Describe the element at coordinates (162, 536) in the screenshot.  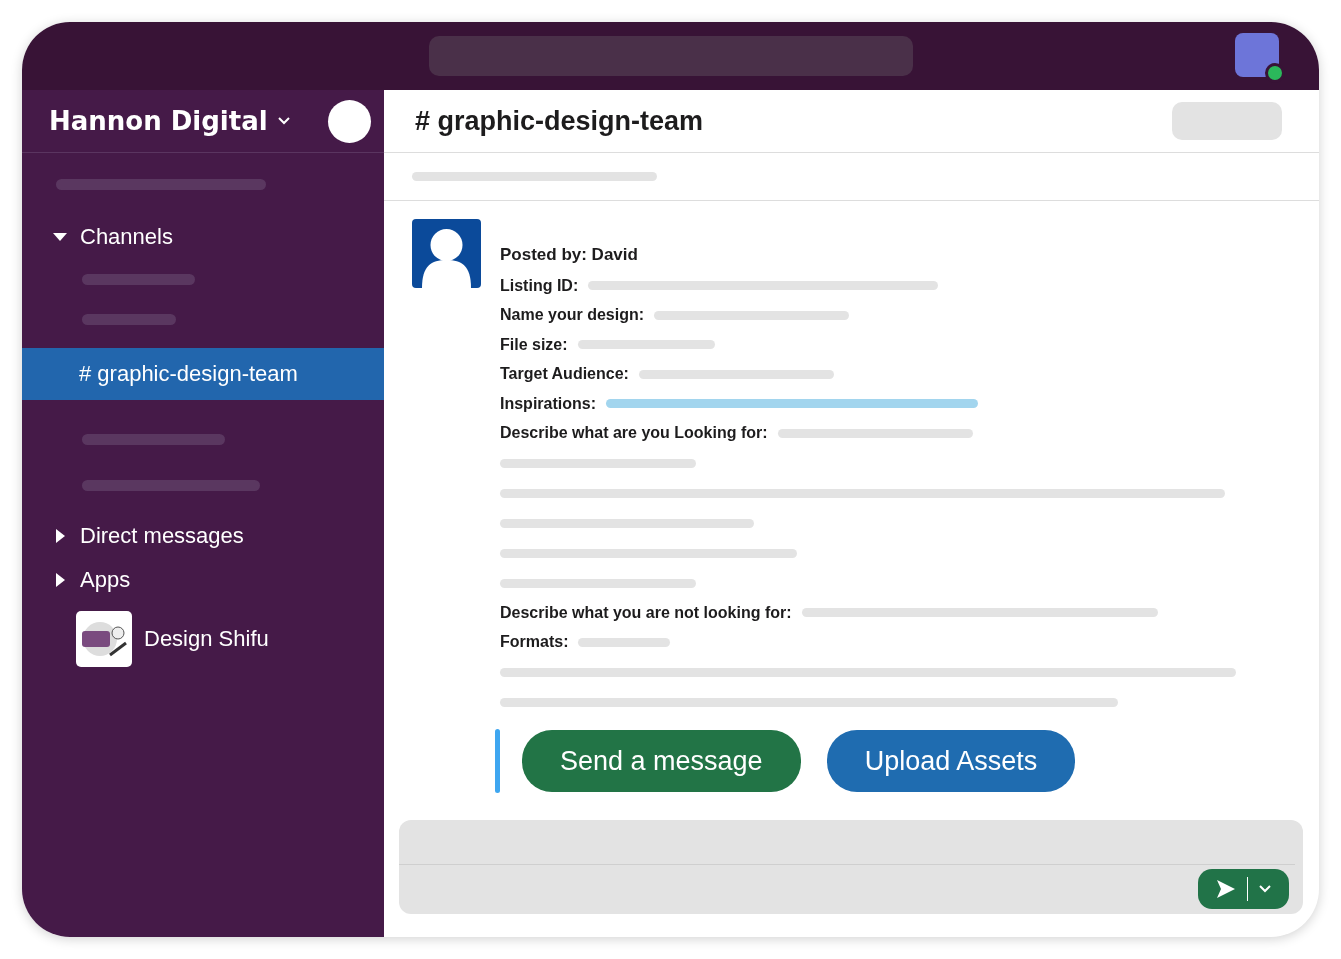
I see `section-header: Direct messages` at that location.